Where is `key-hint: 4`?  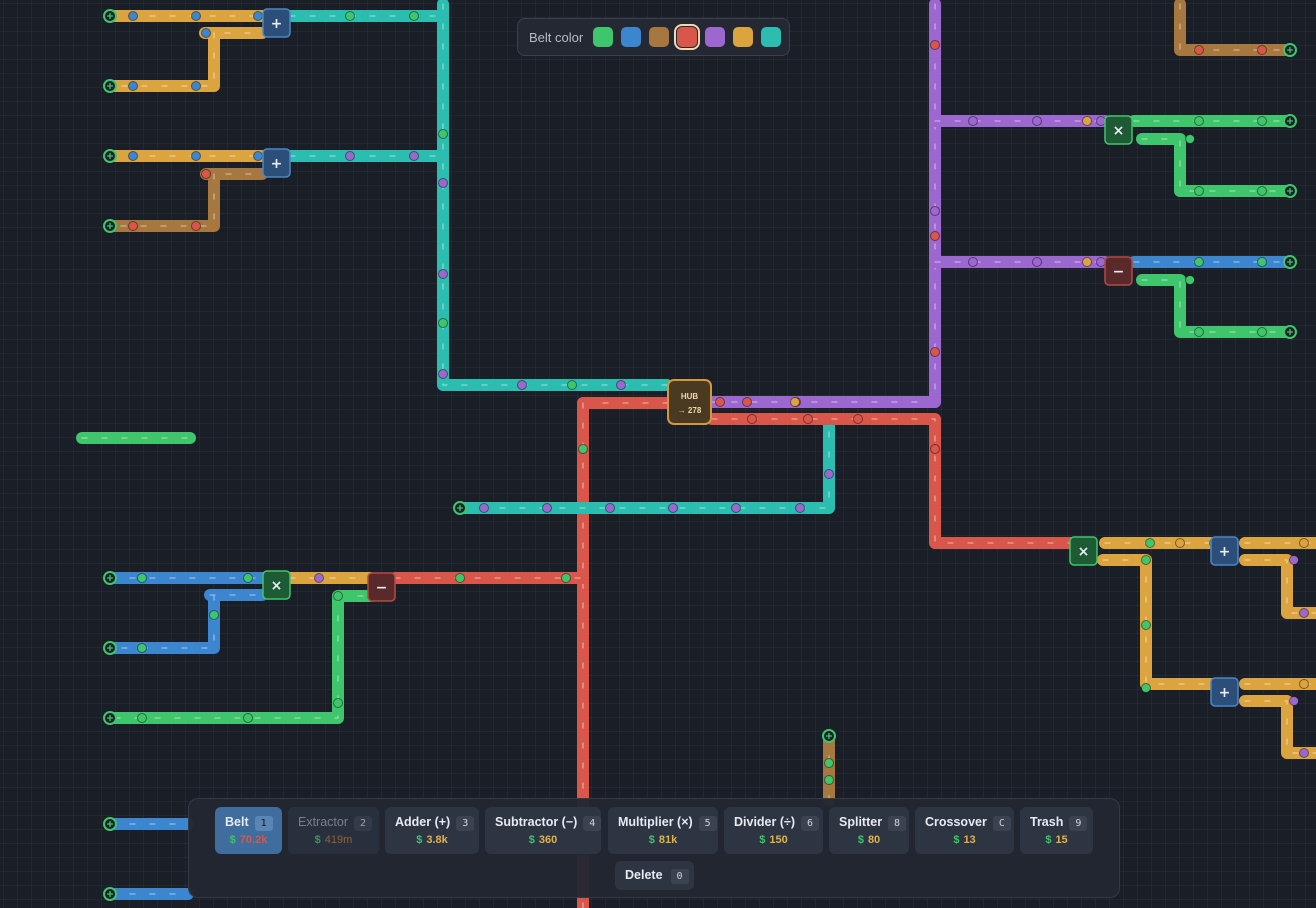
key-hint: 4 is located at coordinates (592, 823).